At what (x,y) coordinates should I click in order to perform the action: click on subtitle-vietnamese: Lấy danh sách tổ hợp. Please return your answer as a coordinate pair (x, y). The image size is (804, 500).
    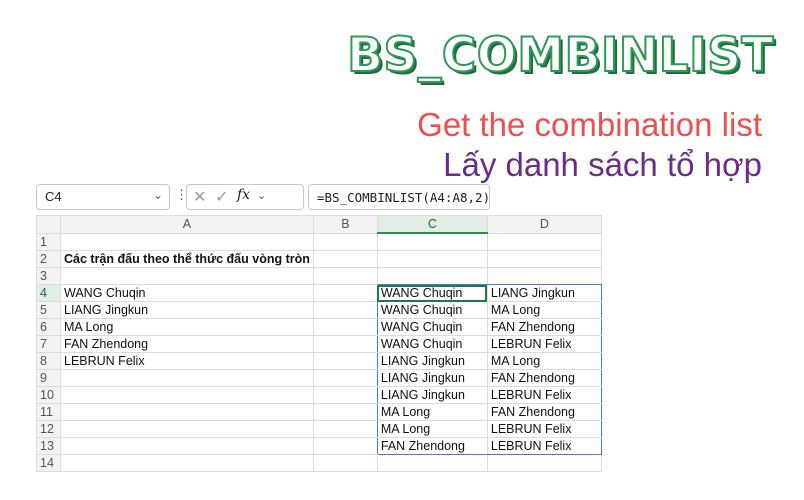
    Looking at the image, I should click on (602, 164).